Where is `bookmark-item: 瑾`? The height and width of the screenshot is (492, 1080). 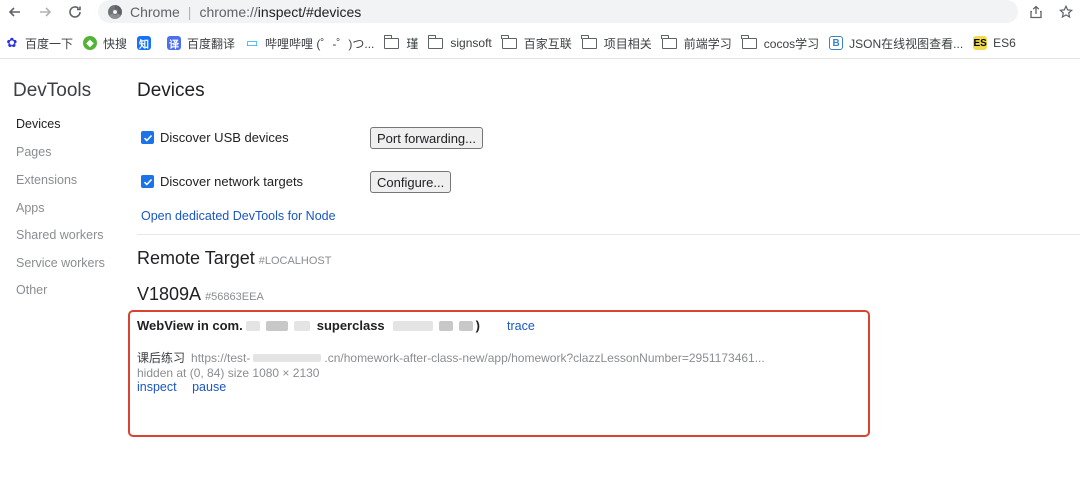
bookmark-item: 瑾 is located at coordinates (401, 43).